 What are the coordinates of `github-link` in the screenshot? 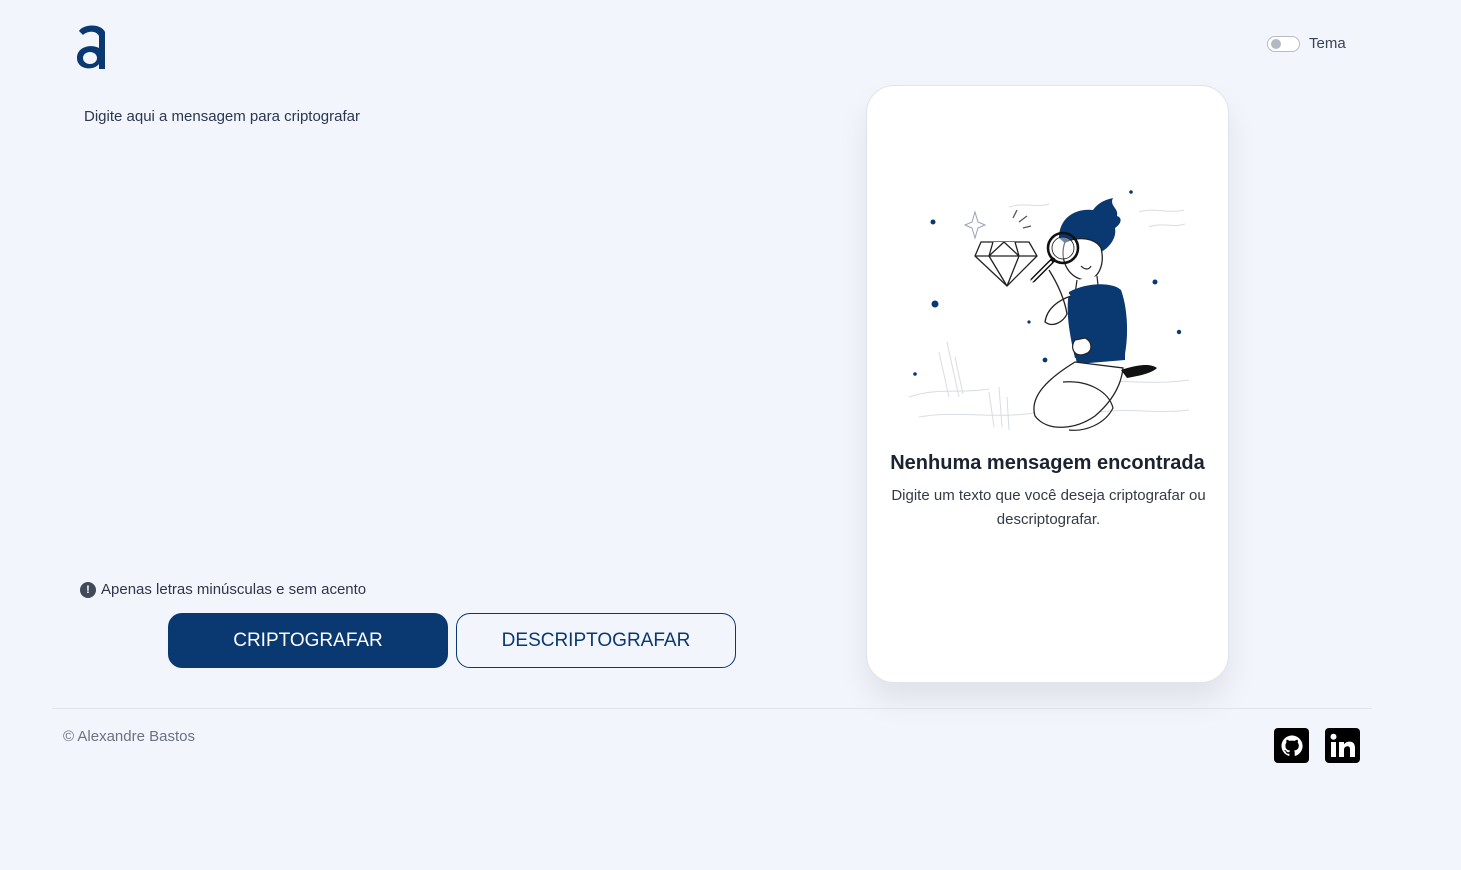 It's located at (1291, 745).